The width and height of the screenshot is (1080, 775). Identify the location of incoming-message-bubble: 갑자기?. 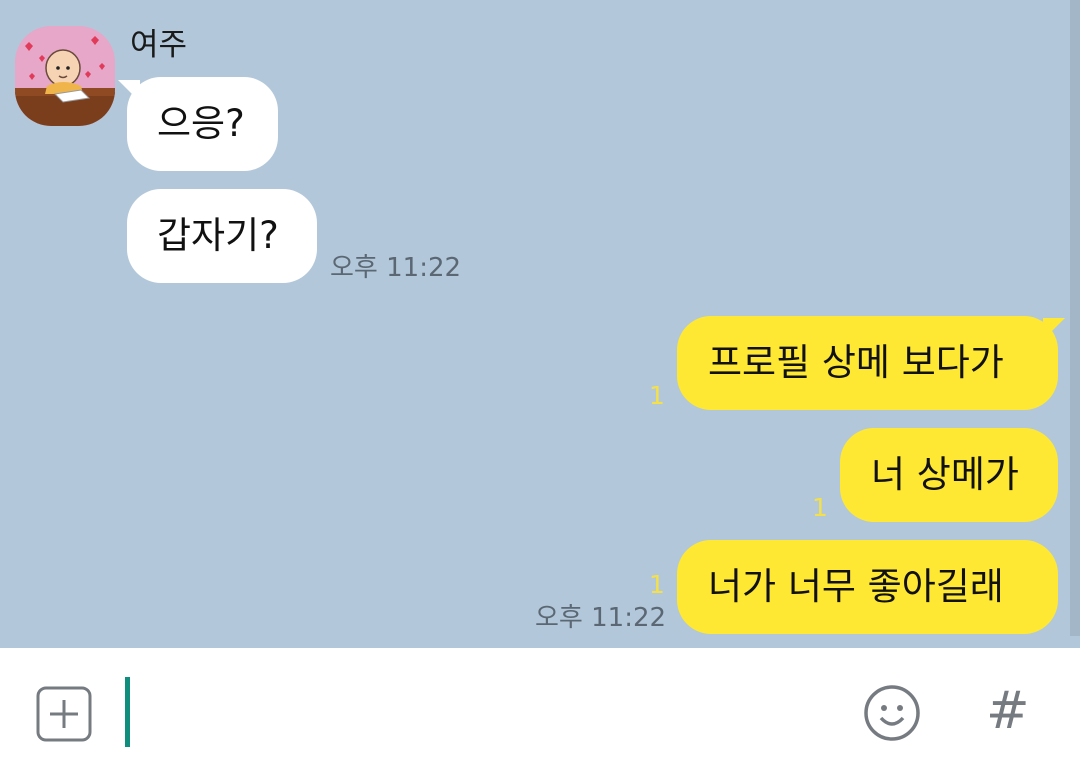
(222, 236).